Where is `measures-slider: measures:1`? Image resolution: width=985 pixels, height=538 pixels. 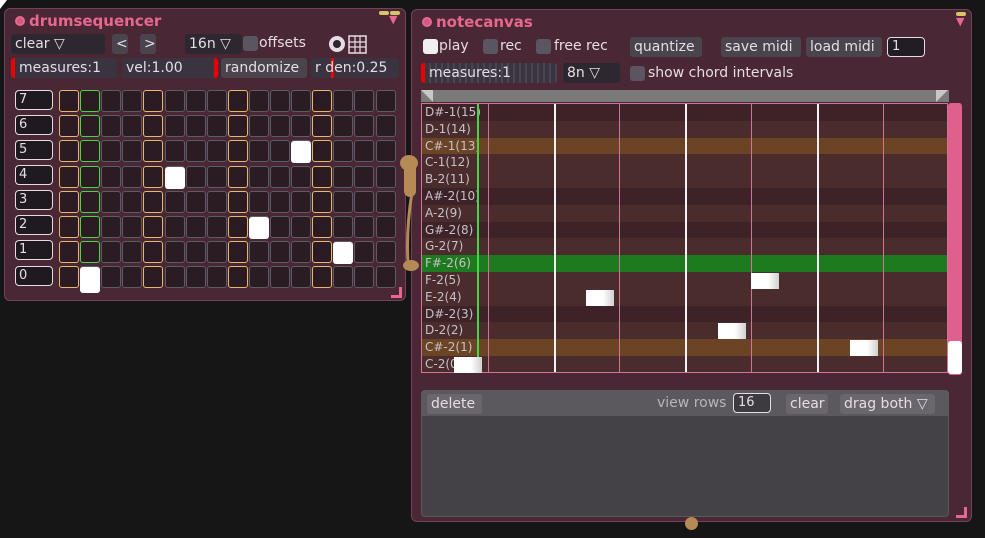 measures-slider: measures:1 is located at coordinates (64, 68).